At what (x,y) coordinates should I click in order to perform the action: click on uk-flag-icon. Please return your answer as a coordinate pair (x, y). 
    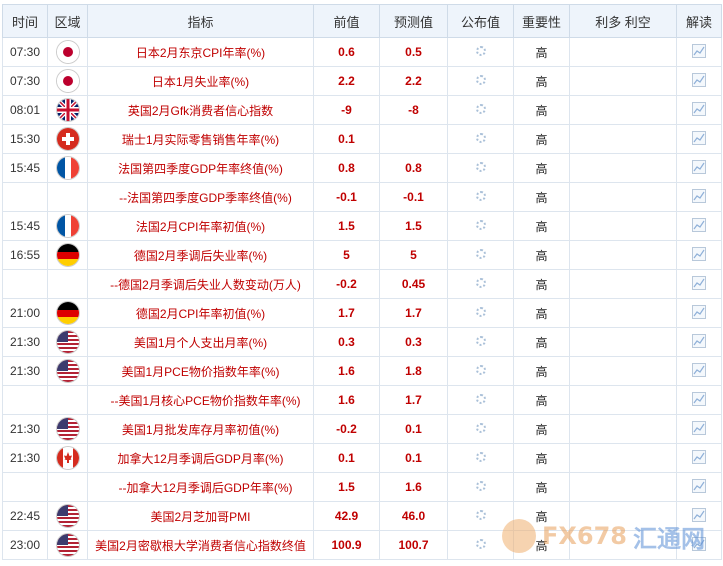
    Looking at the image, I should click on (67, 110).